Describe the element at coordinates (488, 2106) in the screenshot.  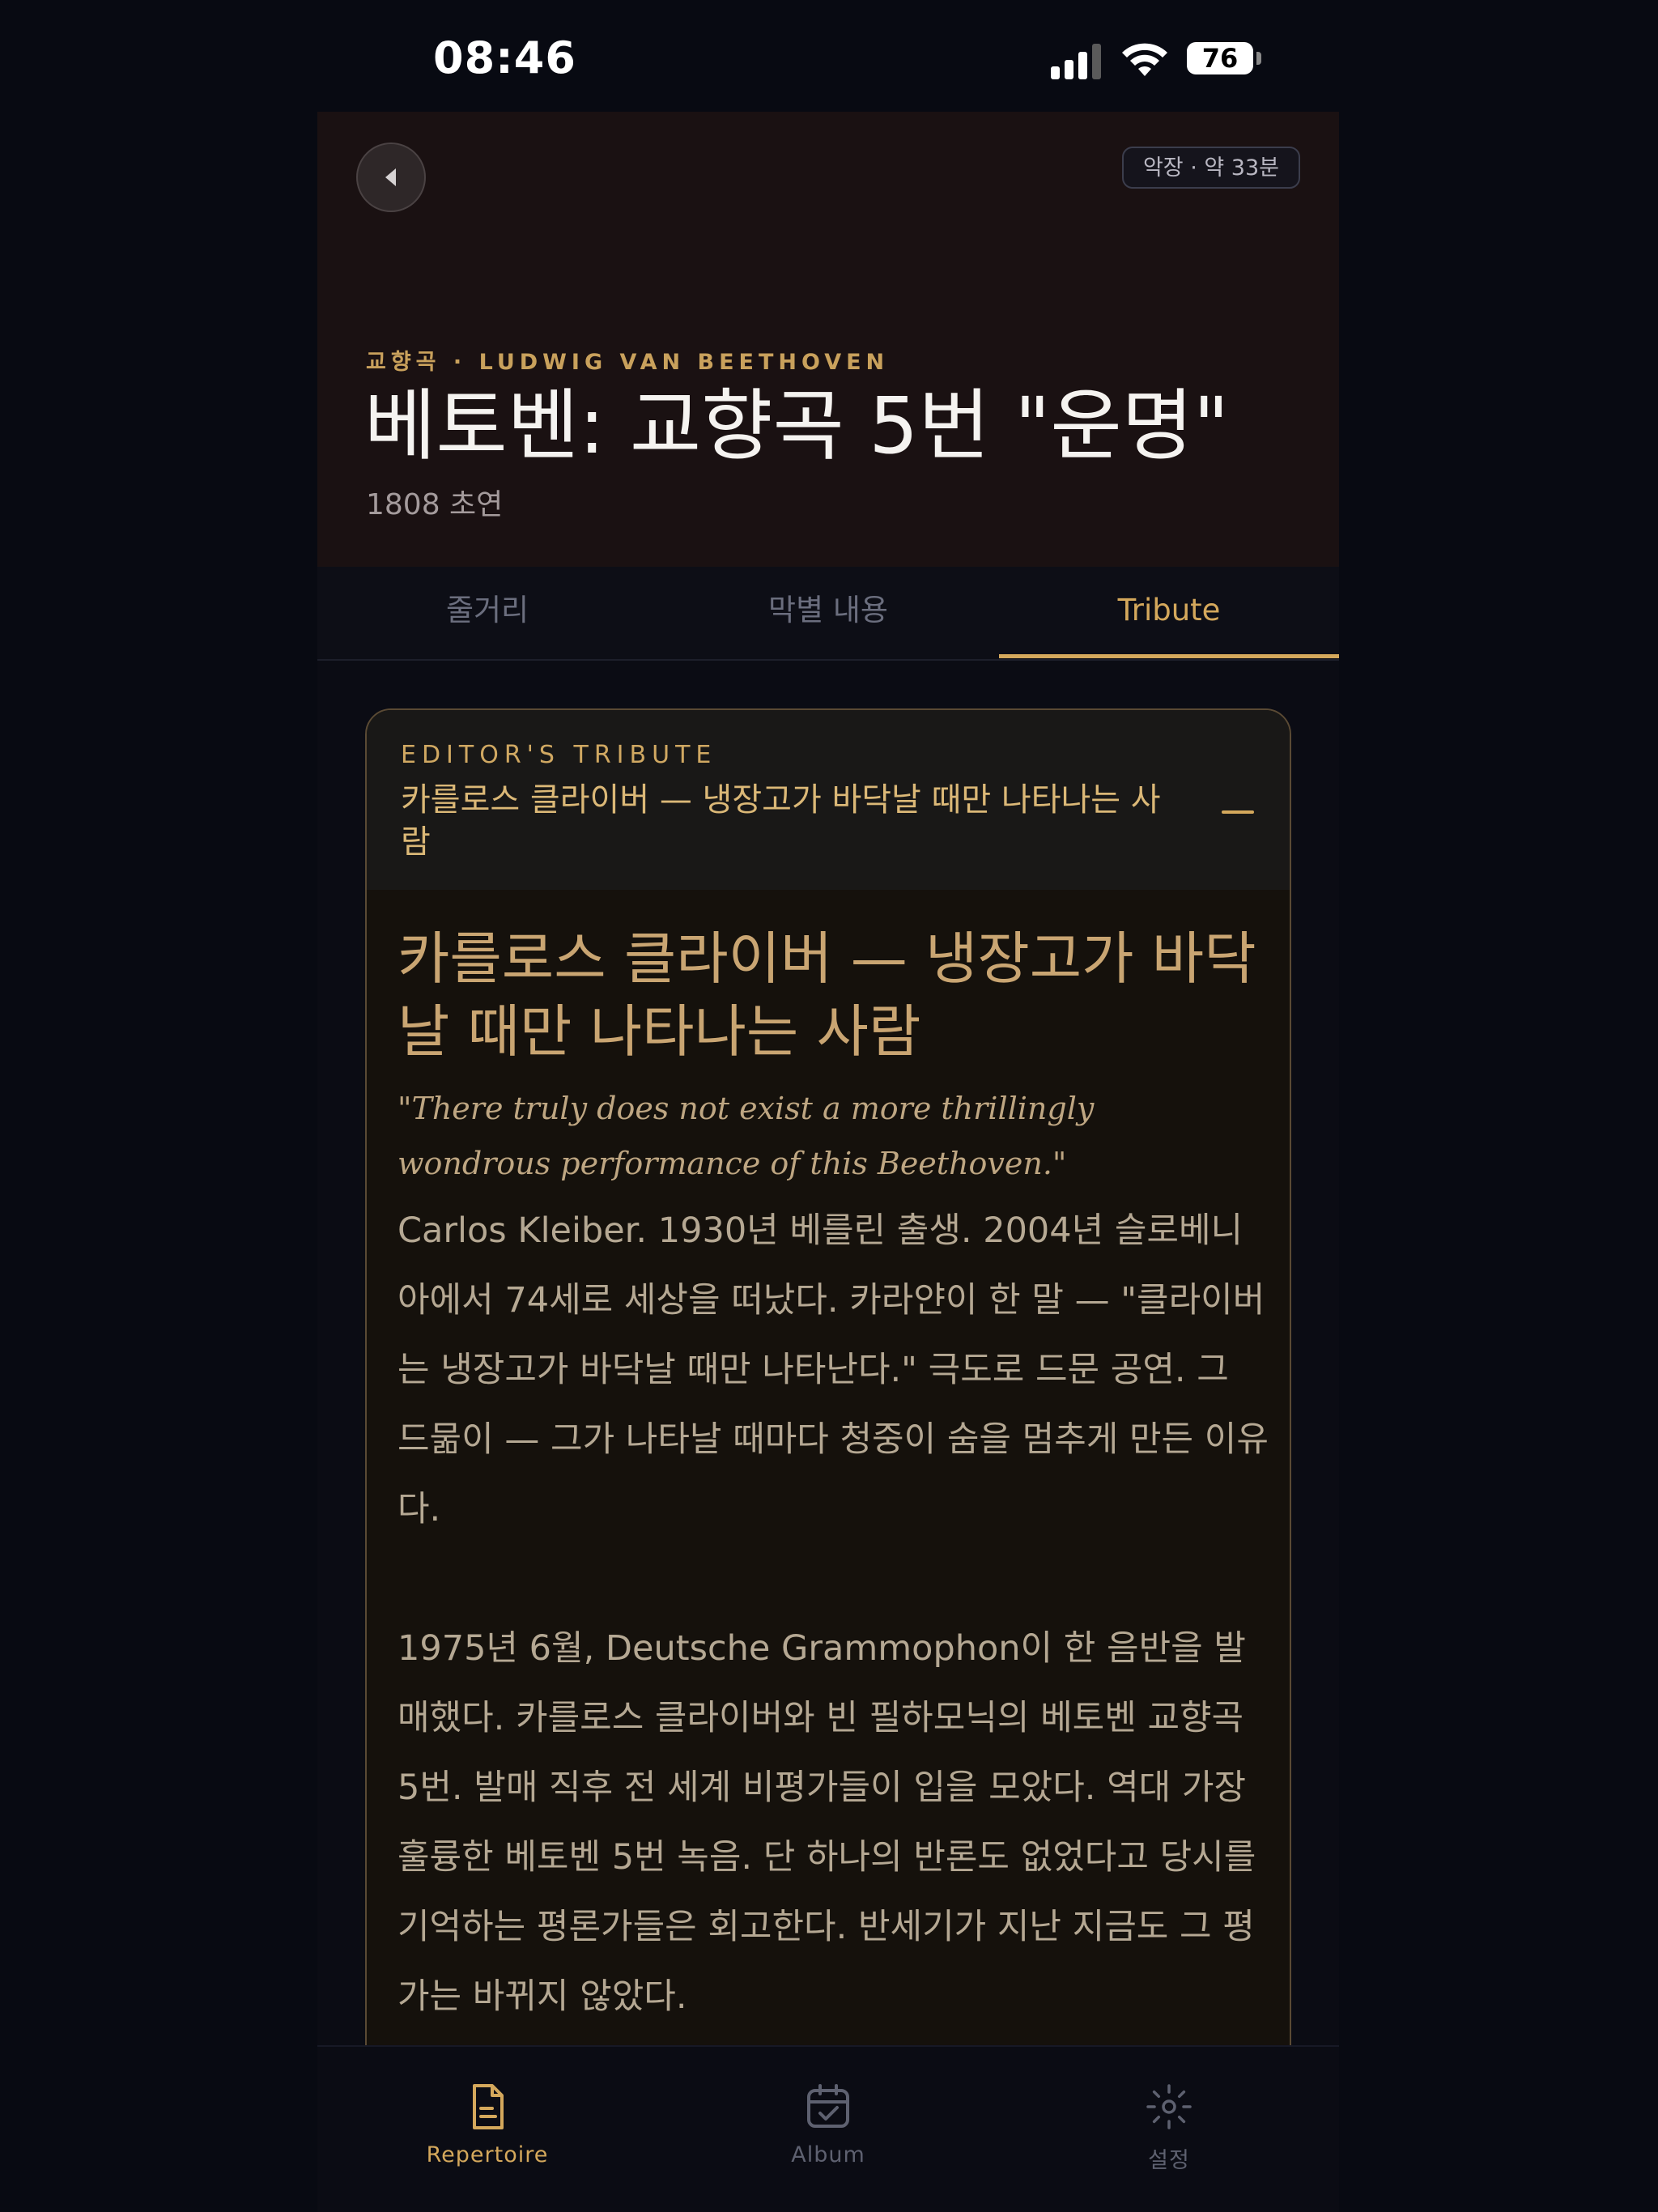
I see `document-icon` at that location.